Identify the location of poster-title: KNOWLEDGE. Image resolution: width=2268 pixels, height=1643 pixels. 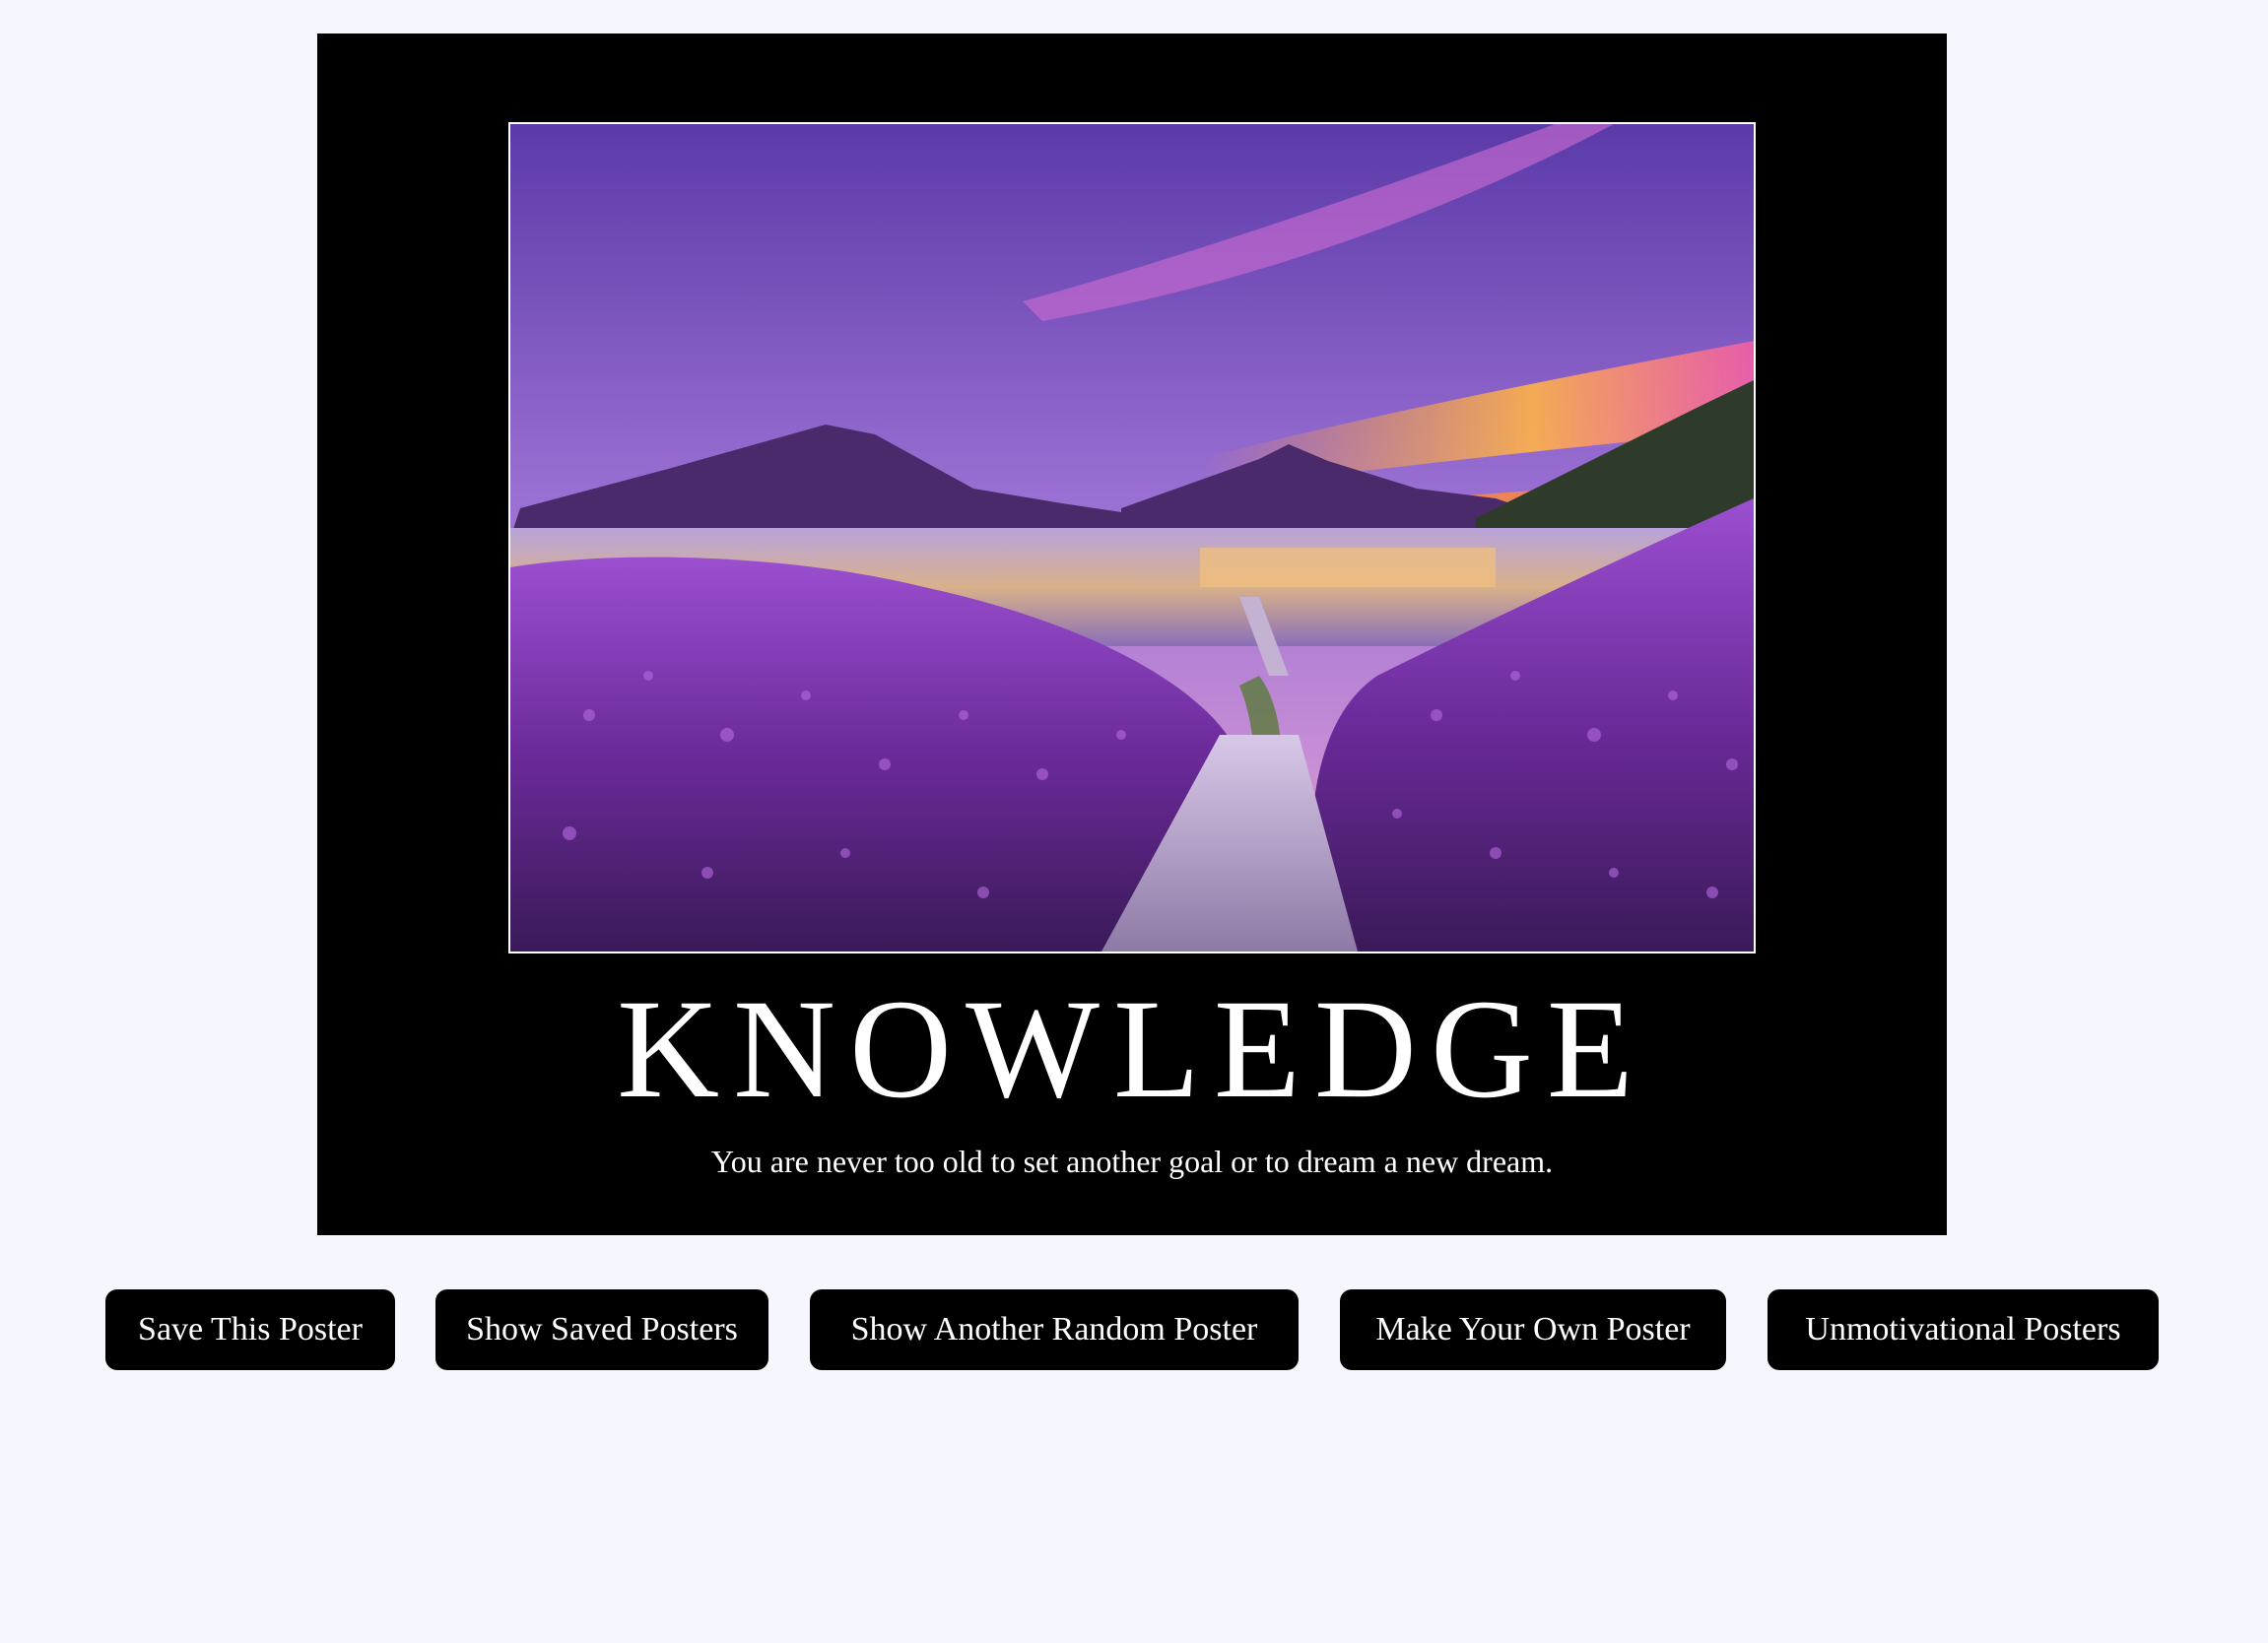
(1132, 1049).